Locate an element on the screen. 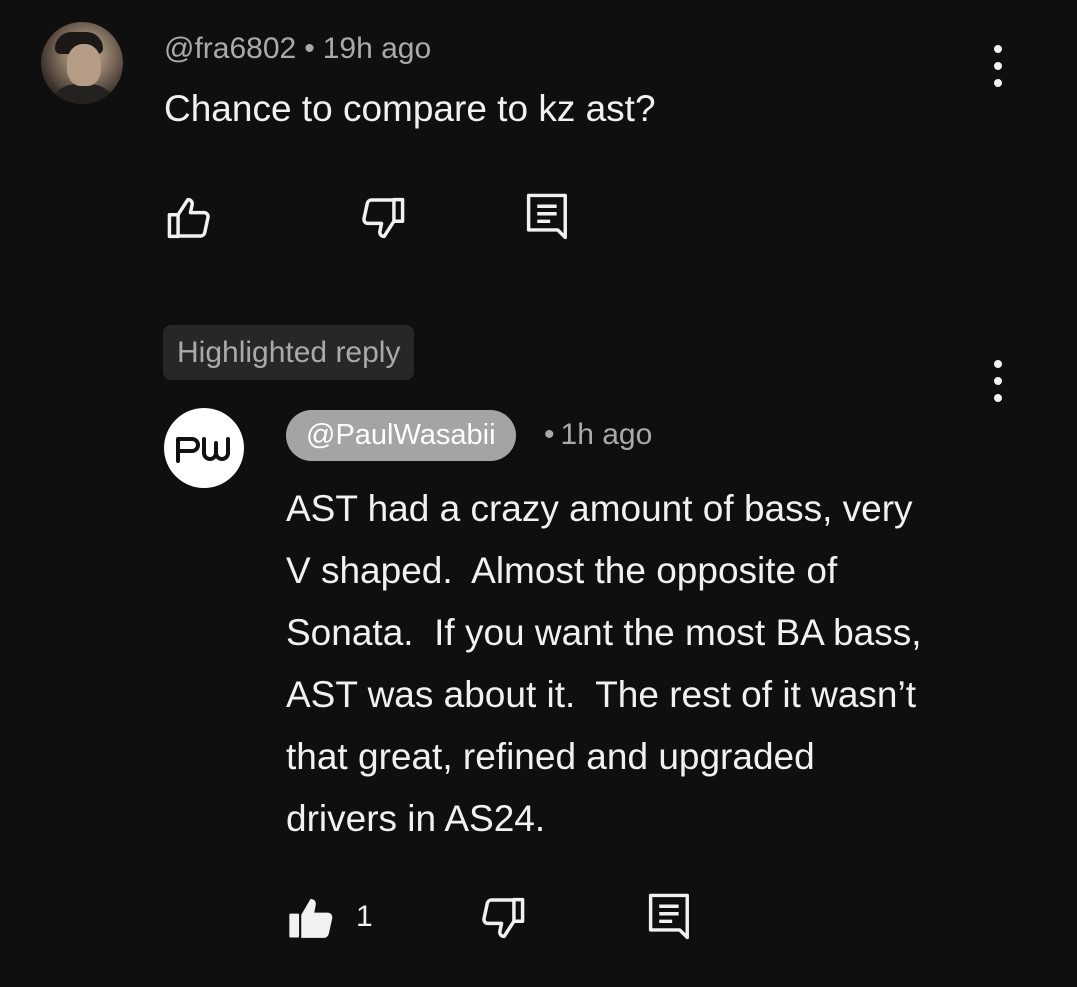 This screenshot has width=1077, height=987. reply-more-vertical-icon is located at coordinates (998, 381).